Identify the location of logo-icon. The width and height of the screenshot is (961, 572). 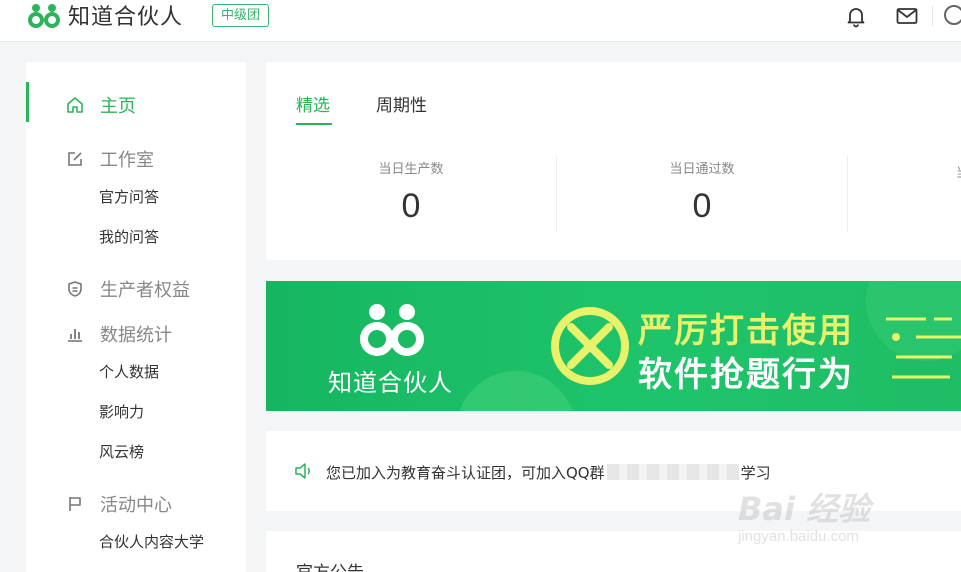
(44, 16).